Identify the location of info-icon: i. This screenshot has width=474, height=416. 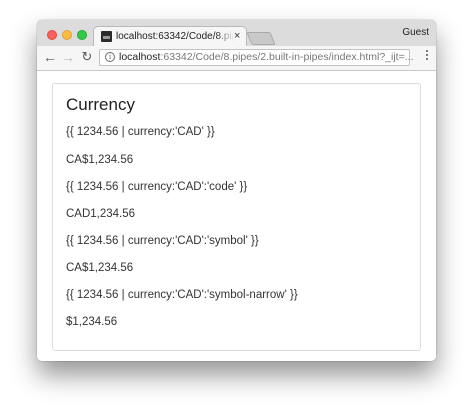
(110, 57).